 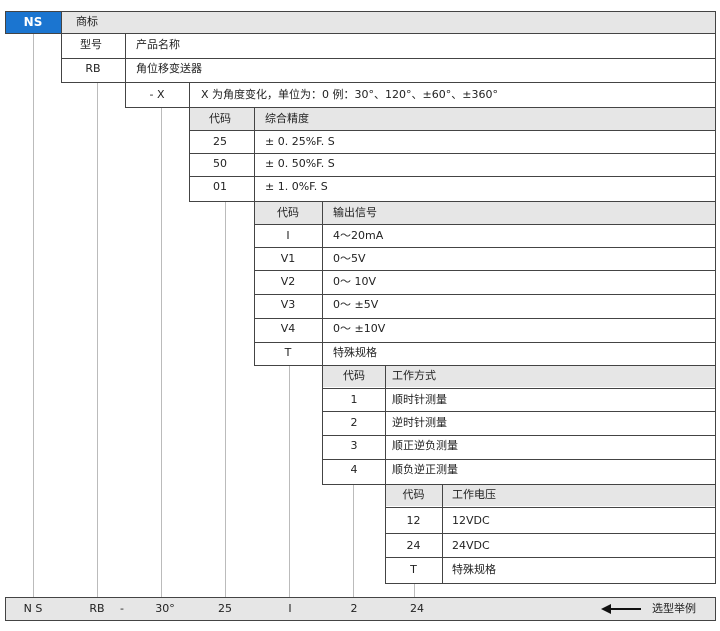 What do you see at coordinates (354, 445) in the screenshot?
I see `mode-code: 3` at bounding box center [354, 445].